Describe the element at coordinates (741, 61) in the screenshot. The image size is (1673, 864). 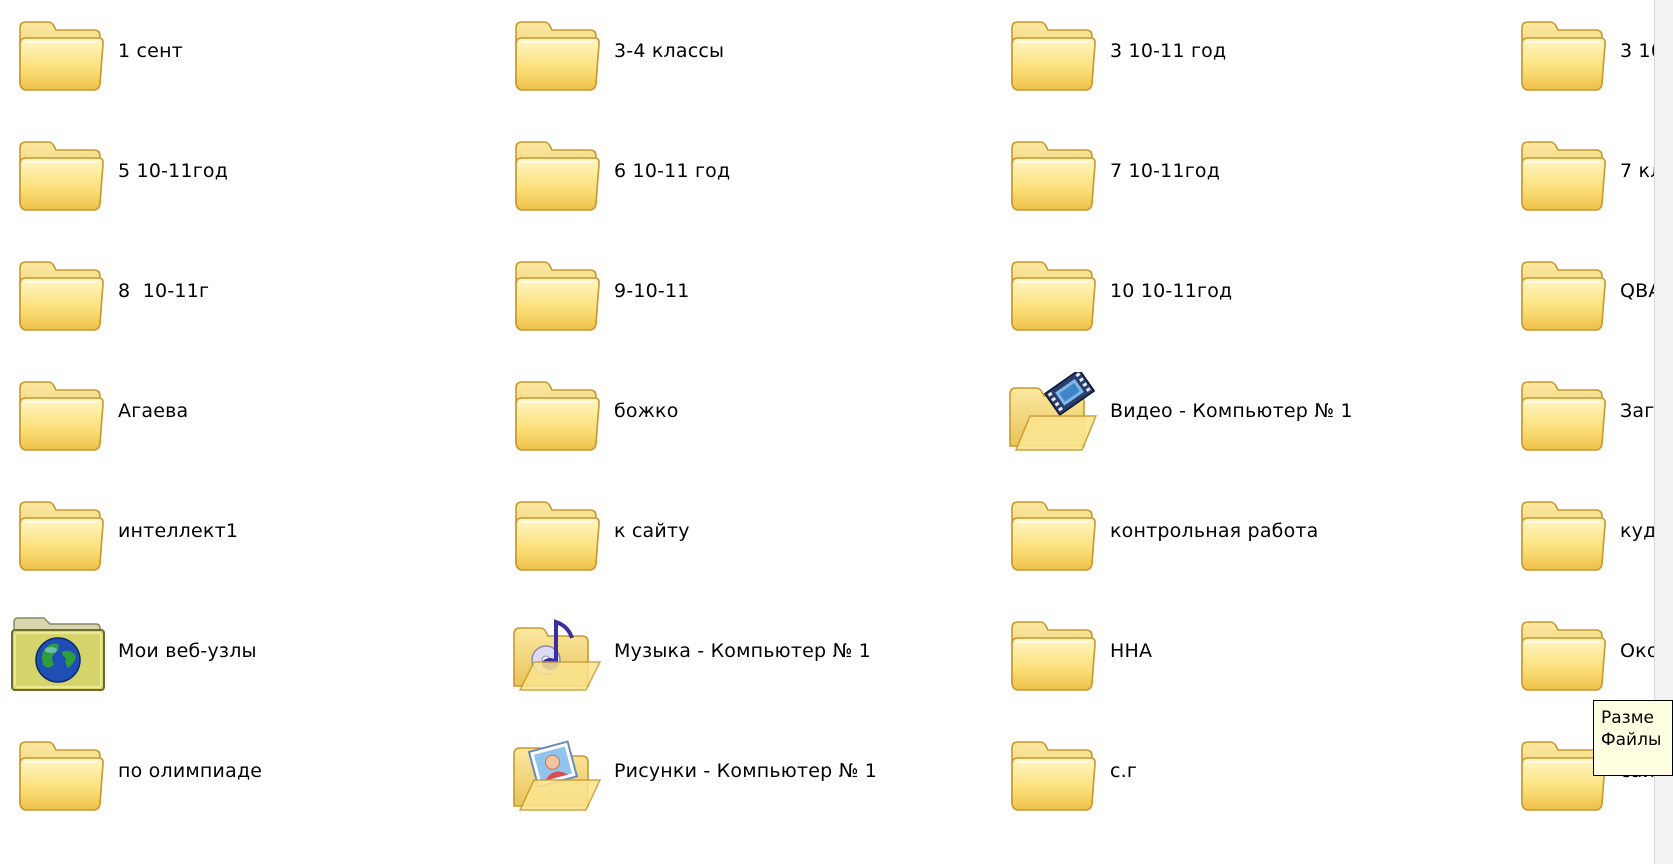
I see `folder-item: 3-4 классы` at that location.